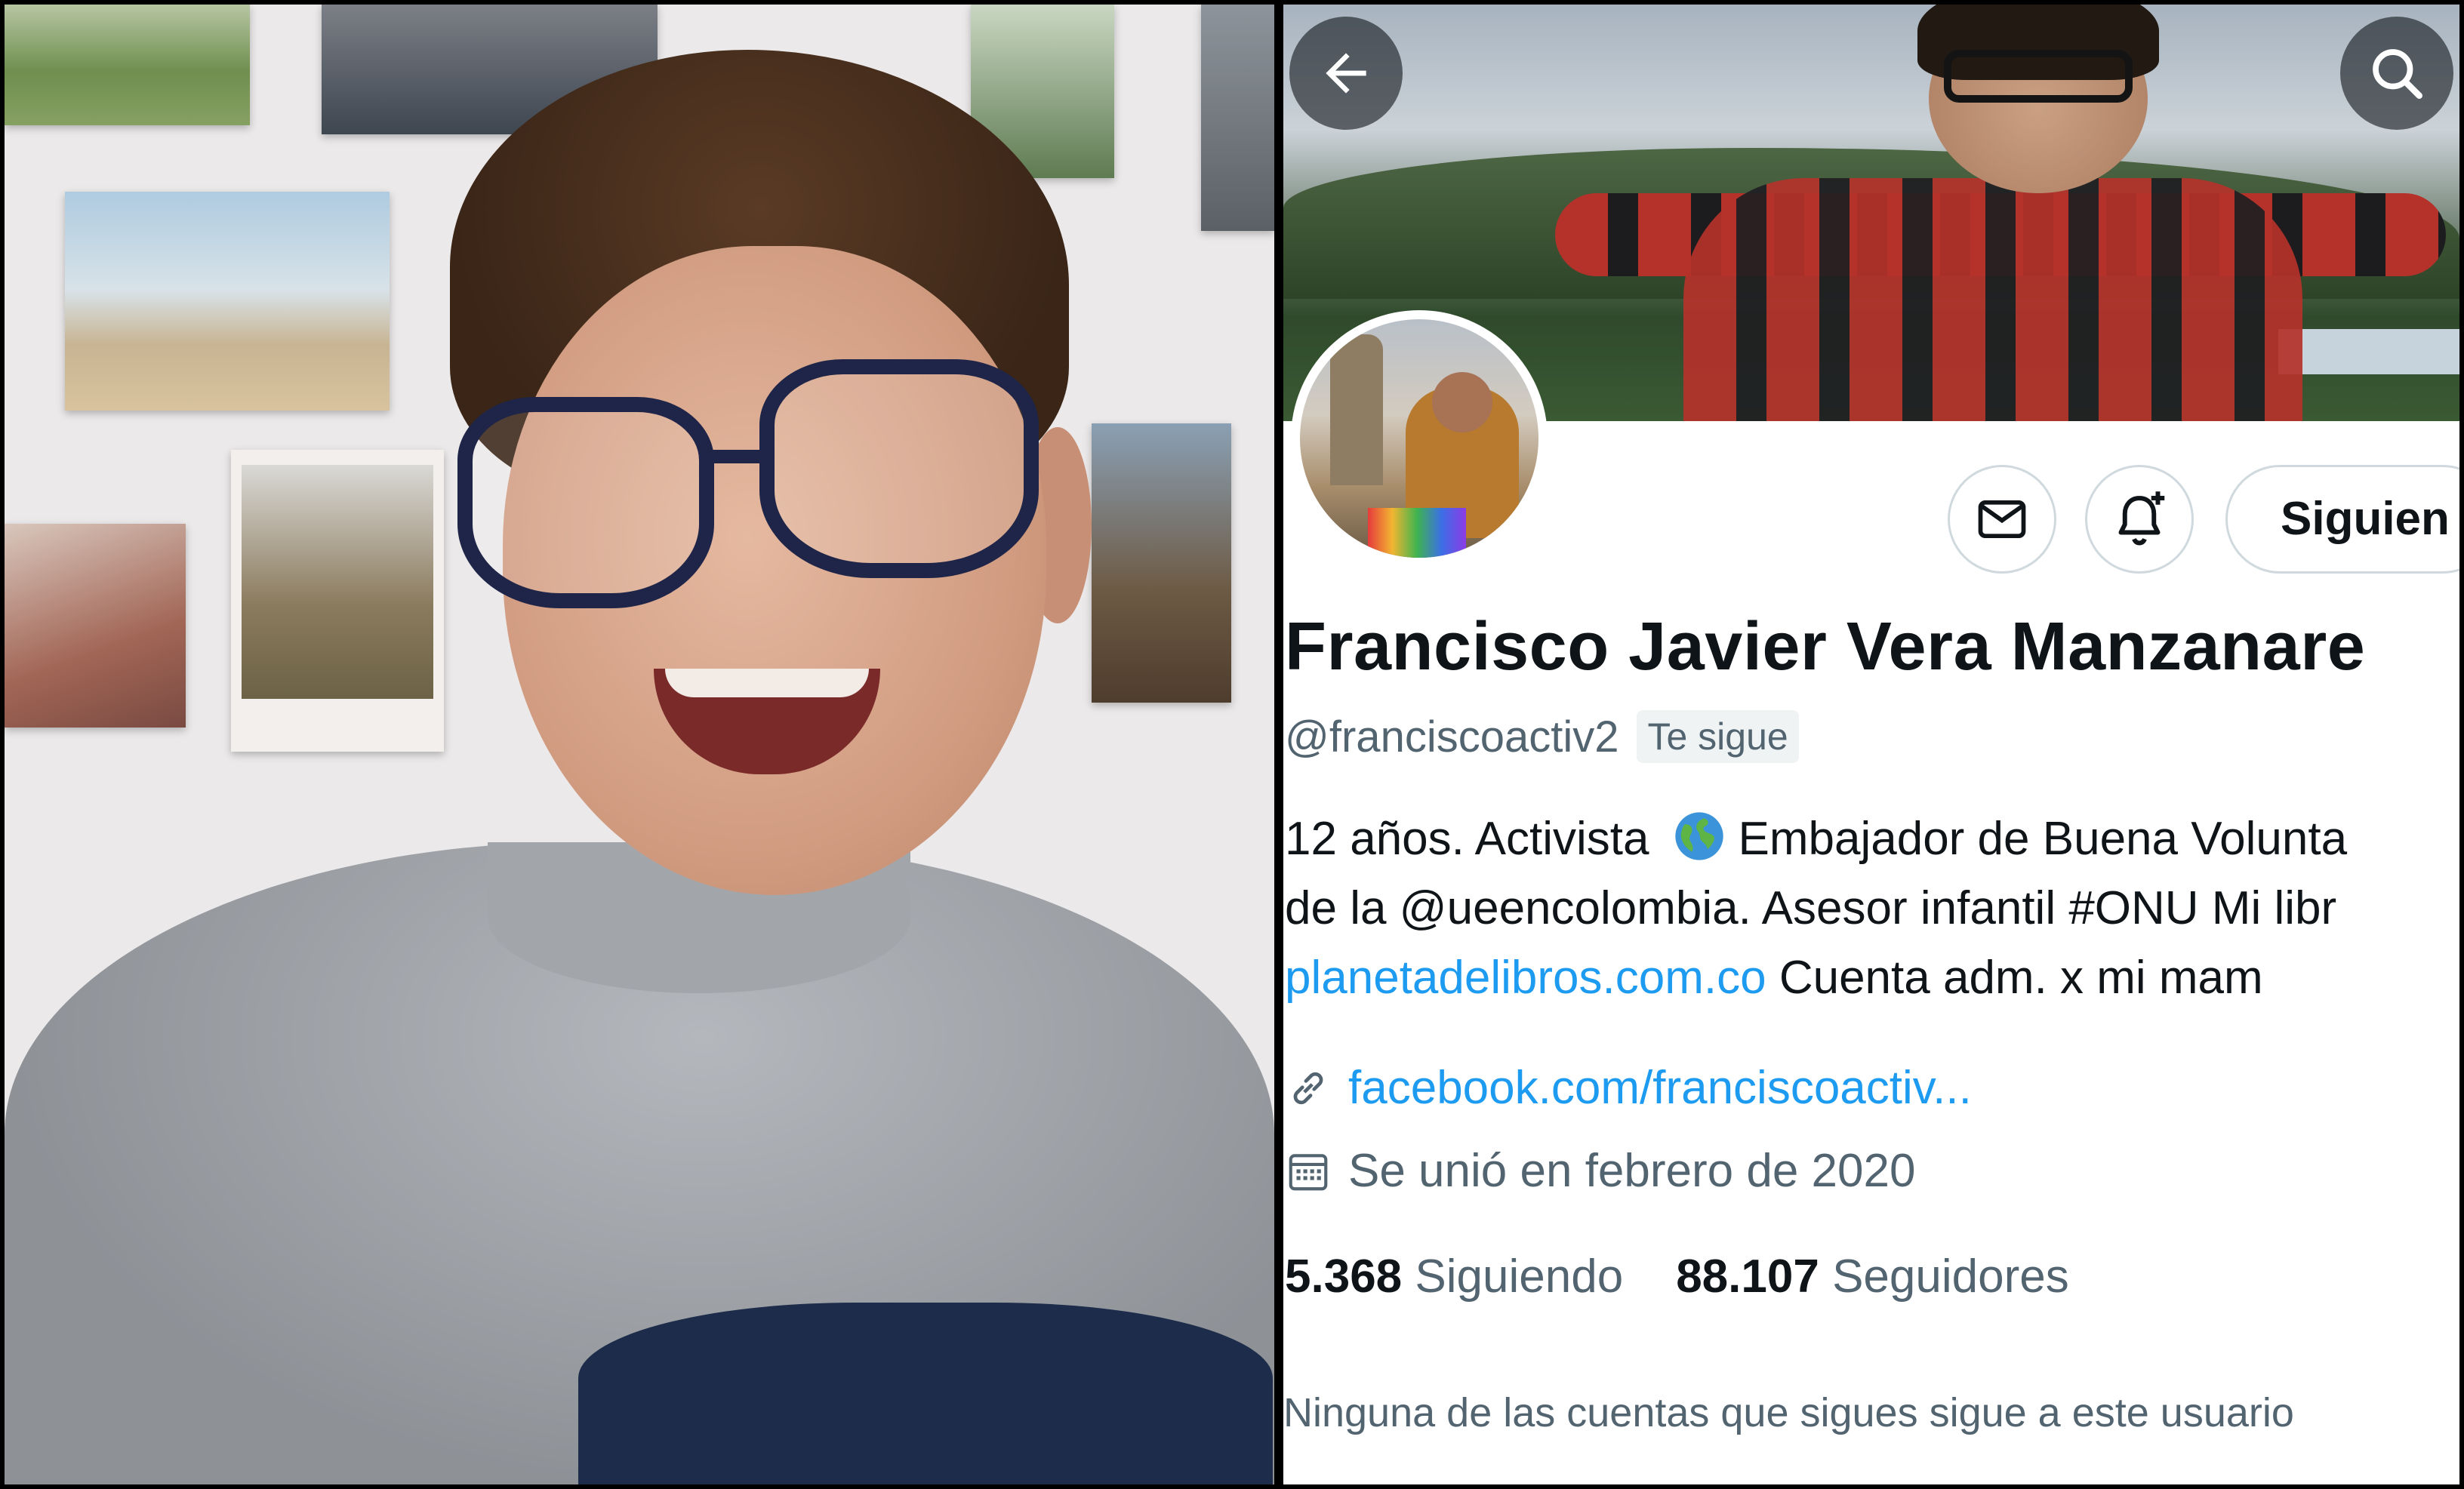  What do you see at coordinates (1747, 1277) in the screenshot?
I see `followers-count: 88.107` at bounding box center [1747, 1277].